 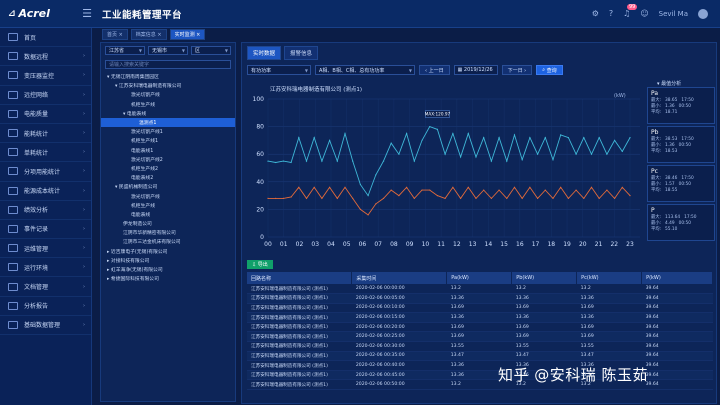 What do you see at coordinates (187, 34) in the screenshot?
I see `page-tab: 实时监测 ×` at bounding box center [187, 34].